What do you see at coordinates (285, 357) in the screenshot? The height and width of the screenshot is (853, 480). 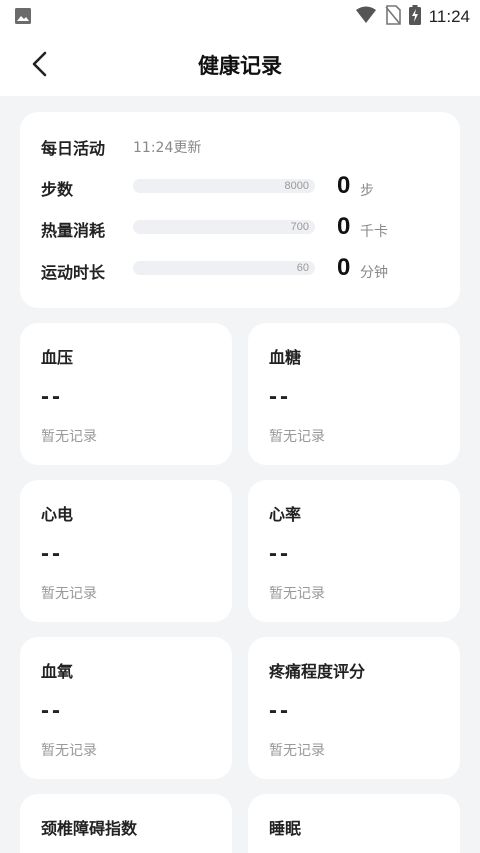 I see `metric-title: 血糖` at bounding box center [285, 357].